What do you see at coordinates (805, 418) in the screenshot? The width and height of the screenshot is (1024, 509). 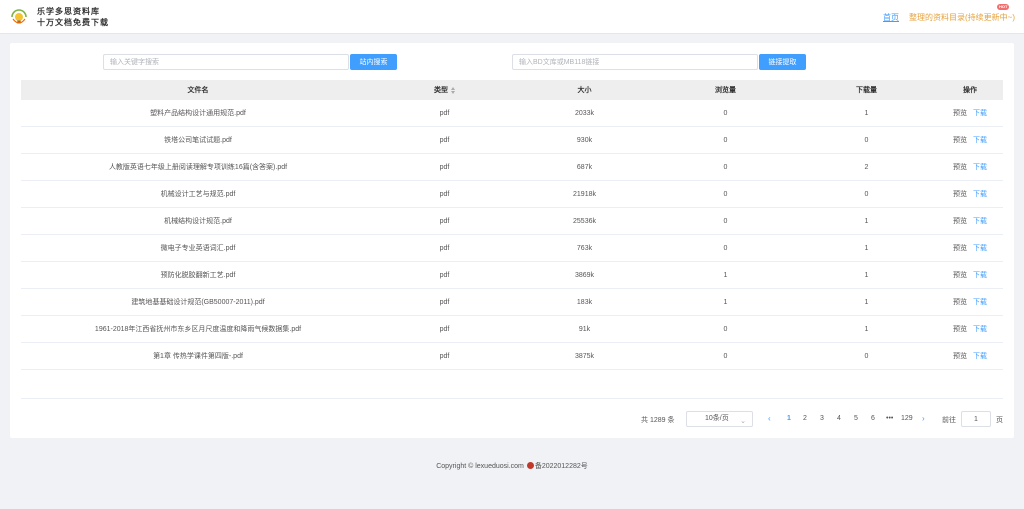 I see `page-2: 2` at bounding box center [805, 418].